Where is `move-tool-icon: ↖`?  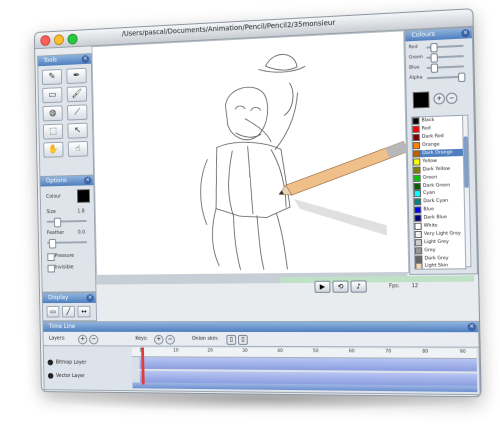 move-tool-icon: ↖ is located at coordinates (77, 131).